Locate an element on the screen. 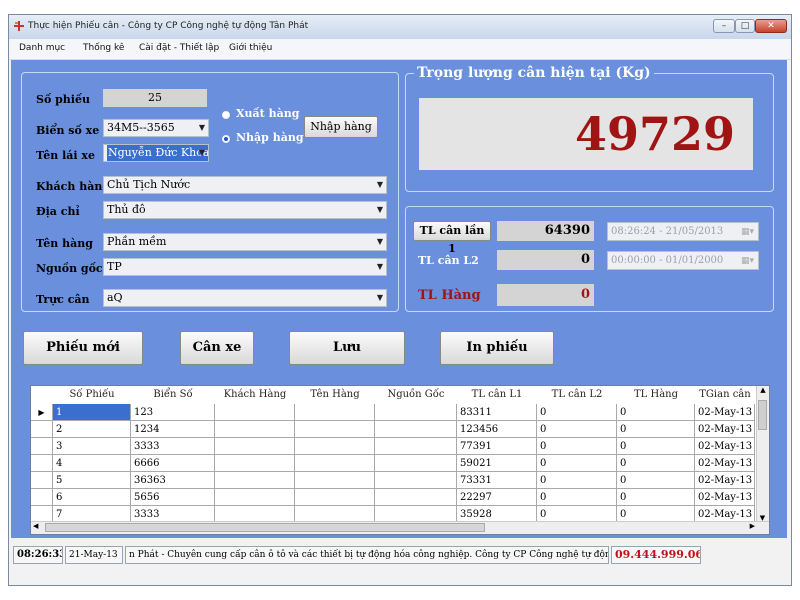 The height and width of the screenshot is (600, 800). nhap-hang-button: Nhập hàng is located at coordinates (341, 127).